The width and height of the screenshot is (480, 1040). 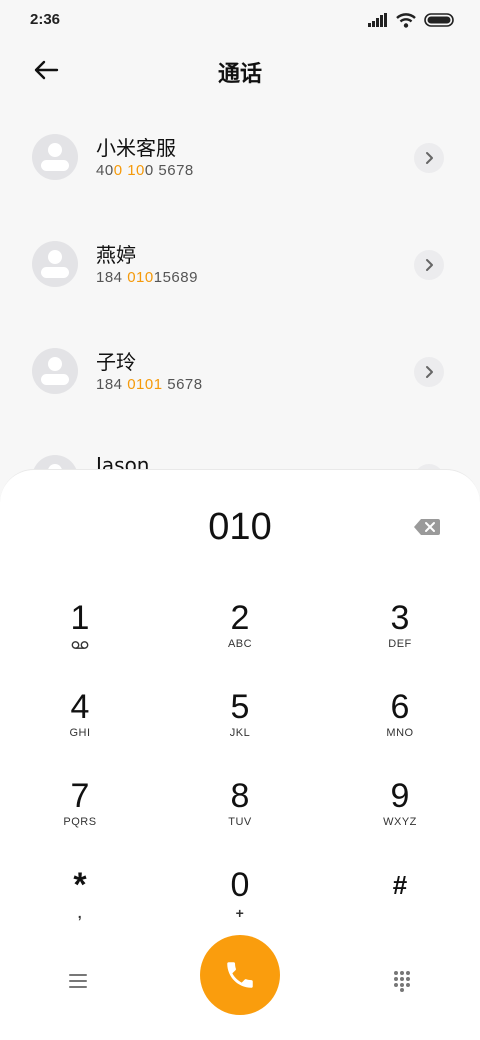 What do you see at coordinates (240, 267) in the screenshot?
I see `contact-item: 燕婷 184 01015689` at bounding box center [240, 267].